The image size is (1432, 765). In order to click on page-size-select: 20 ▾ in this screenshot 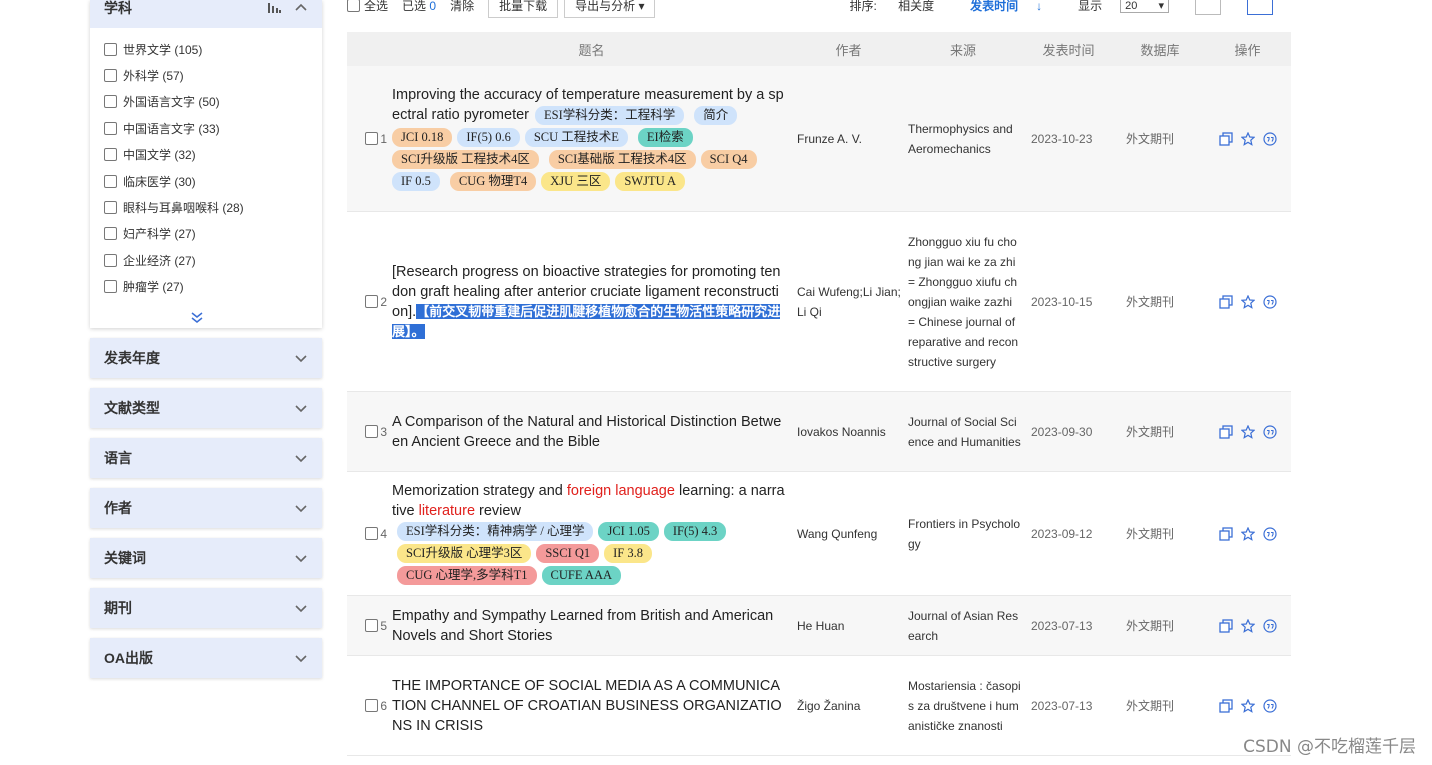, I will do `click(1144, 6)`.